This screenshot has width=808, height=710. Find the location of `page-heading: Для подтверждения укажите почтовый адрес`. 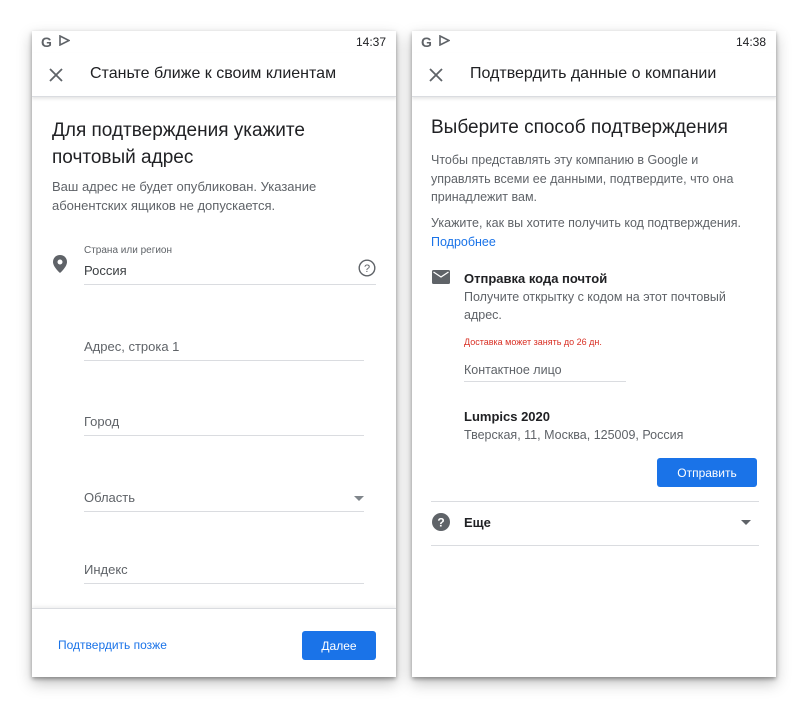

page-heading: Для подтверждения укажите почтовый адрес is located at coordinates (178, 144).